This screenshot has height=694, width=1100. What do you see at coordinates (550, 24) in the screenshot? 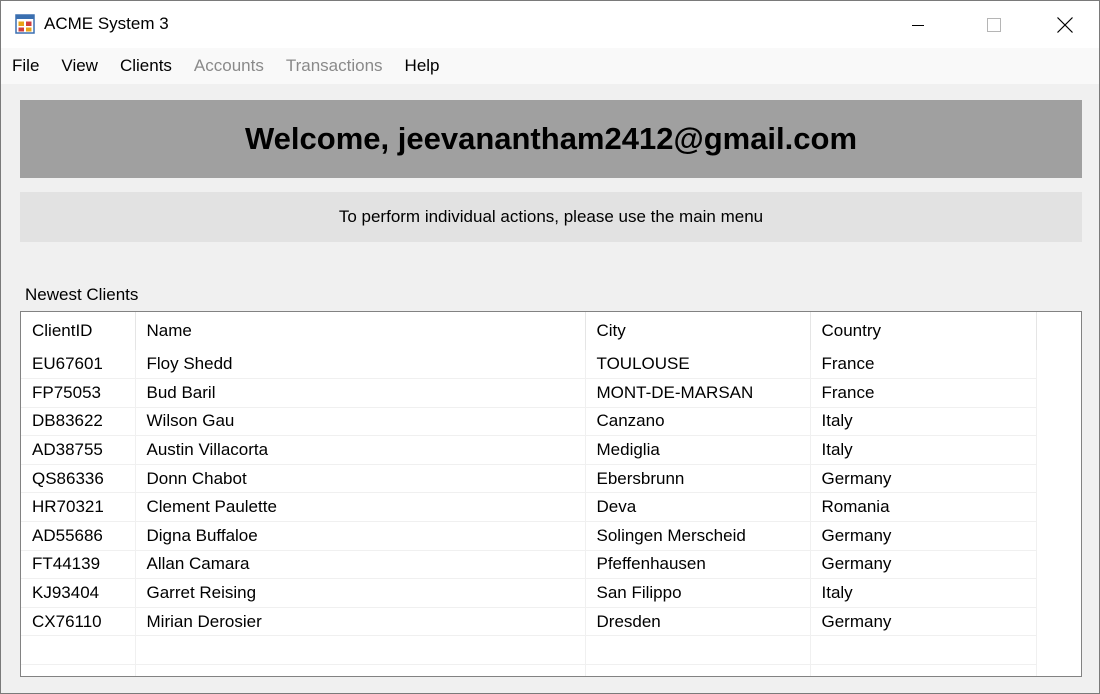
I see `title-bar: ACME System 3` at bounding box center [550, 24].